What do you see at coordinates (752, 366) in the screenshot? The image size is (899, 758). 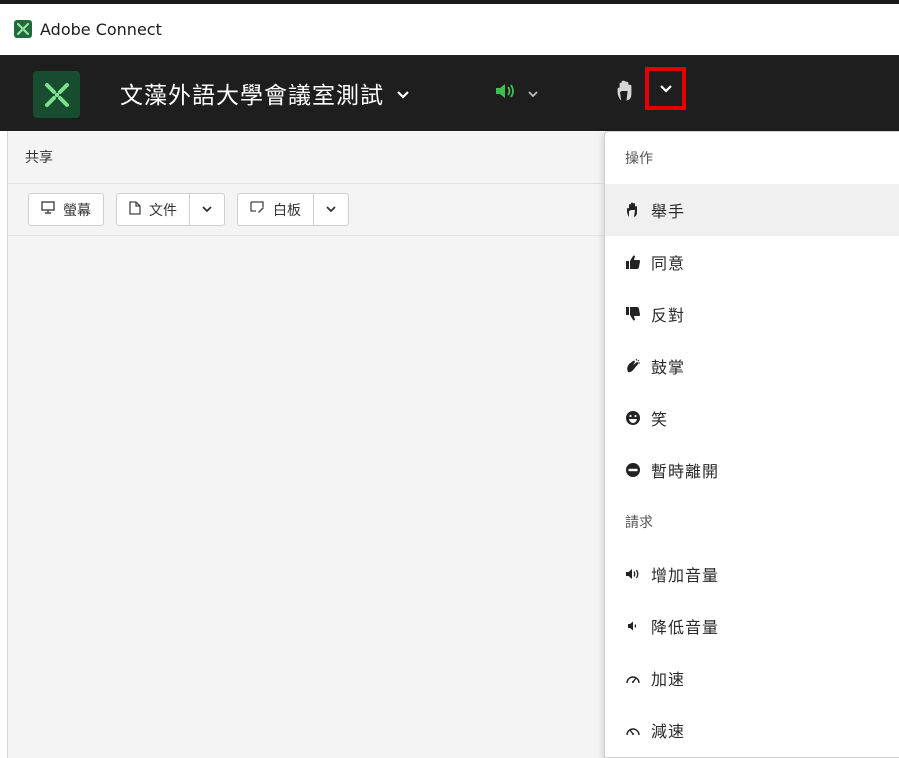 I see `menu-item-applause: 鼓掌` at bounding box center [752, 366].